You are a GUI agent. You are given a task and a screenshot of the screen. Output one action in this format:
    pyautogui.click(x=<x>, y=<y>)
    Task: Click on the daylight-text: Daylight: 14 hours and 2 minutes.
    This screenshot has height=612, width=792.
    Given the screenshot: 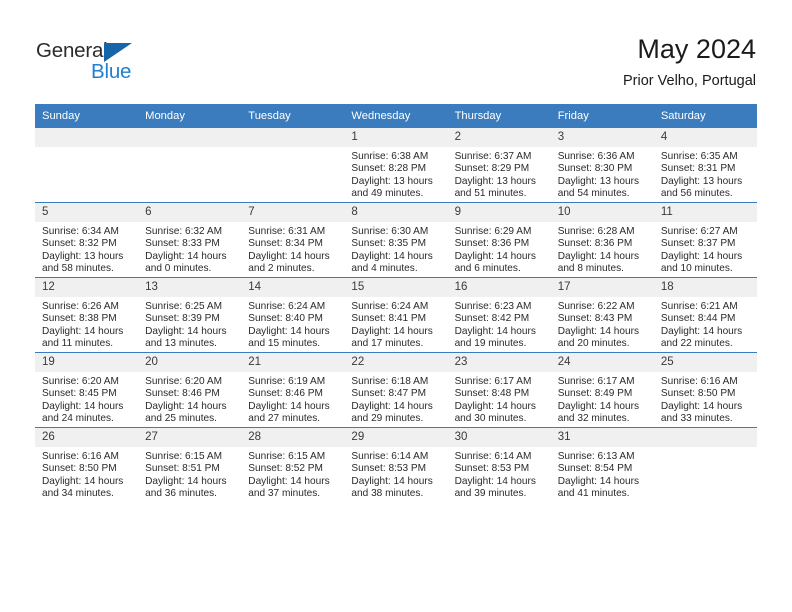 What is the action you would take?
    pyautogui.click(x=289, y=262)
    